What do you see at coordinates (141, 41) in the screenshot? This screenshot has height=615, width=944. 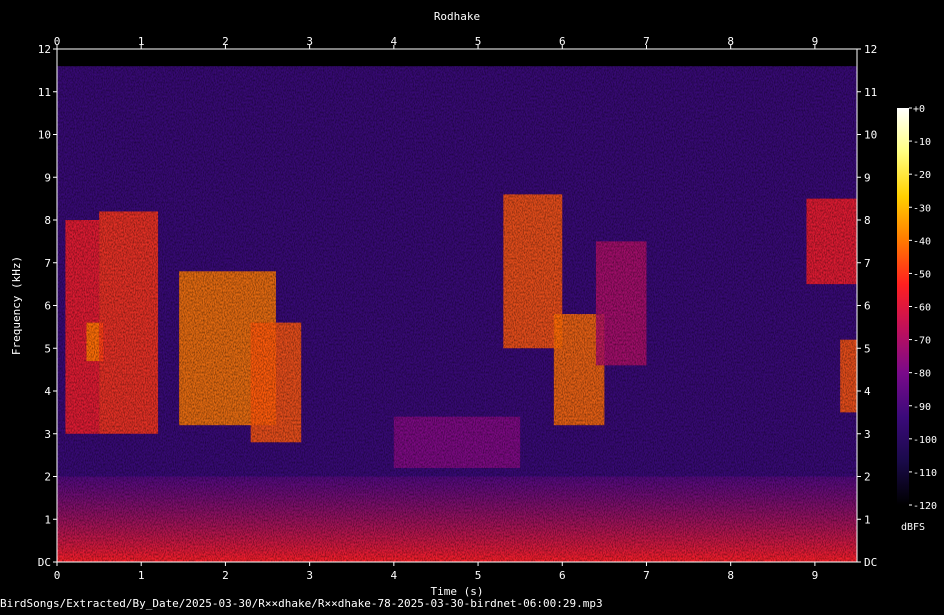 I see `x-tick-label-top: 1` at bounding box center [141, 41].